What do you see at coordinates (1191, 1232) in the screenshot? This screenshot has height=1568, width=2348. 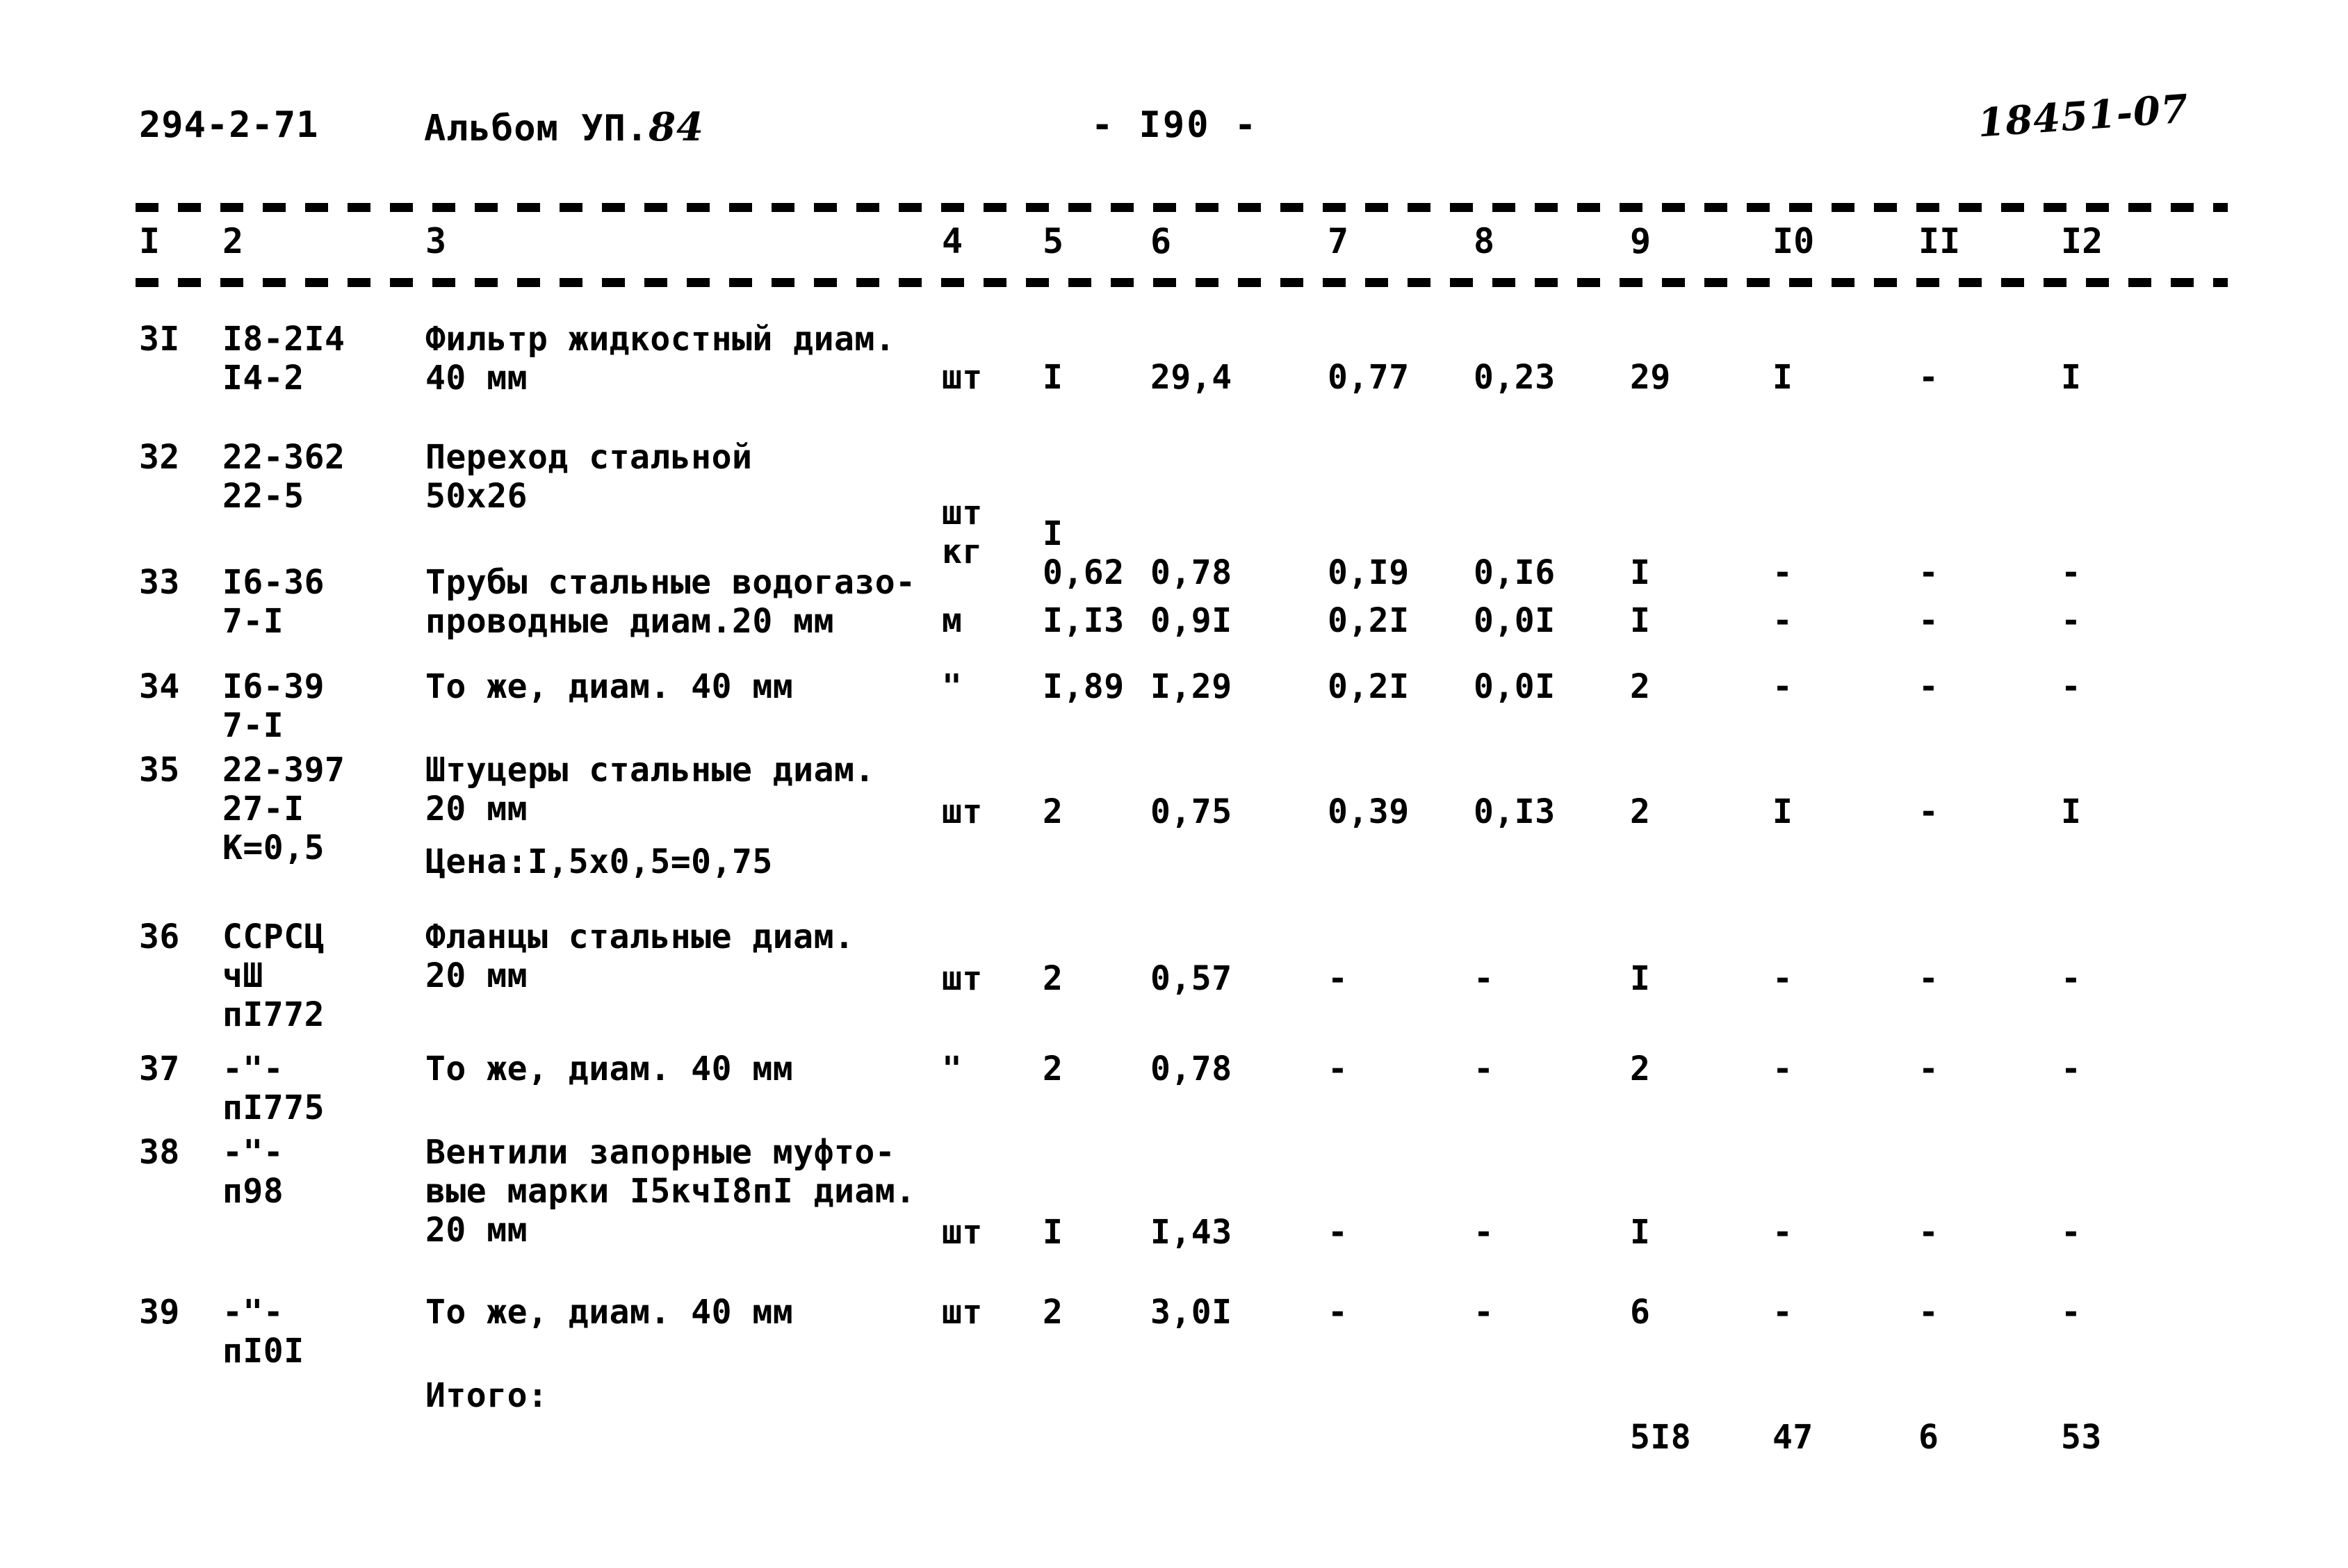 I see `row-value-col6: I,43` at bounding box center [1191, 1232].